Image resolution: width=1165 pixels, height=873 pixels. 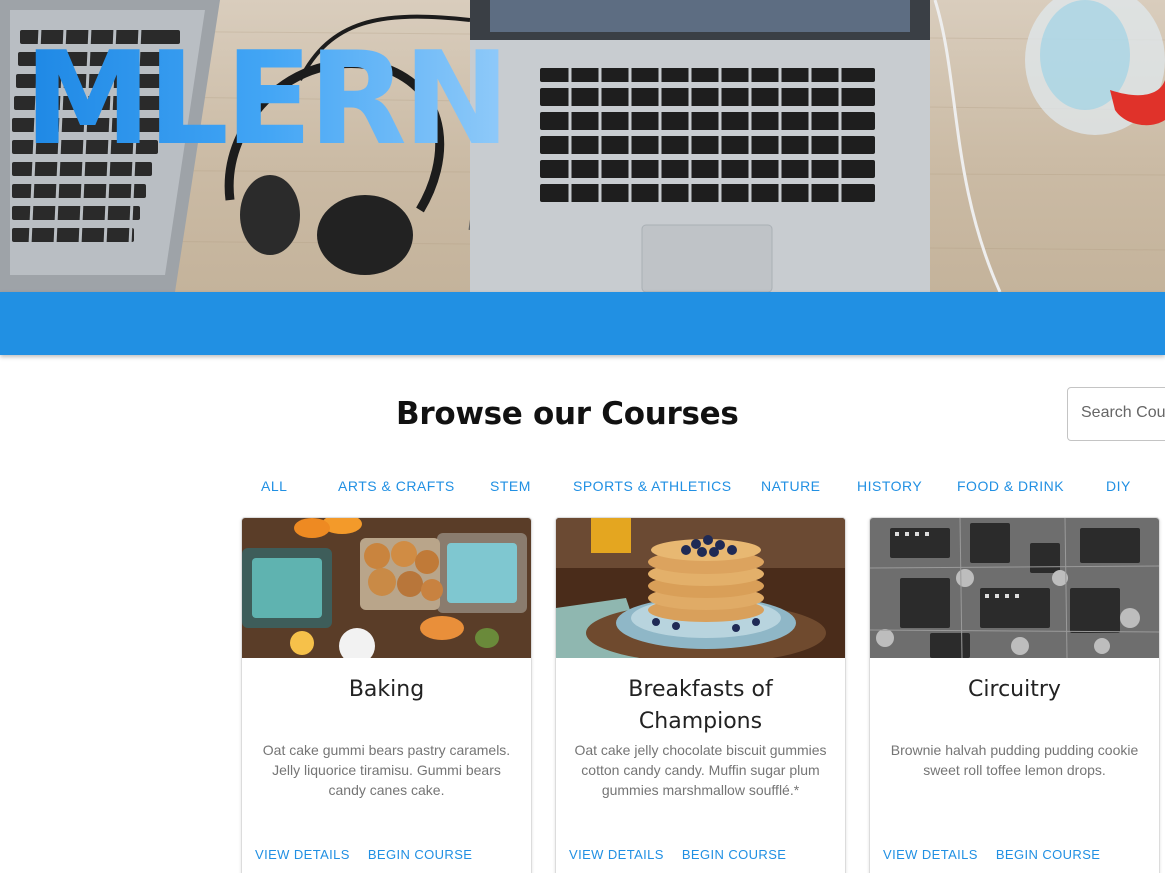 I want to click on pancakes-photo, so click(x=700, y=588).